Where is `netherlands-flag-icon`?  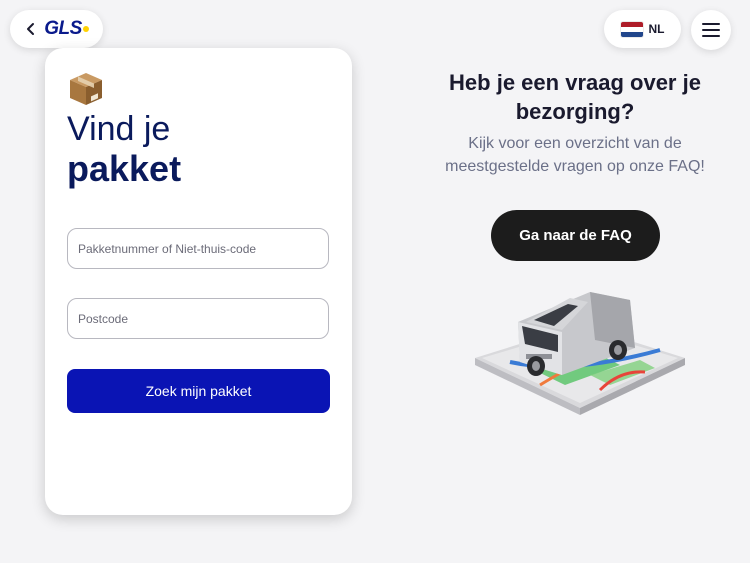
netherlands-flag-icon is located at coordinates (631, 29).